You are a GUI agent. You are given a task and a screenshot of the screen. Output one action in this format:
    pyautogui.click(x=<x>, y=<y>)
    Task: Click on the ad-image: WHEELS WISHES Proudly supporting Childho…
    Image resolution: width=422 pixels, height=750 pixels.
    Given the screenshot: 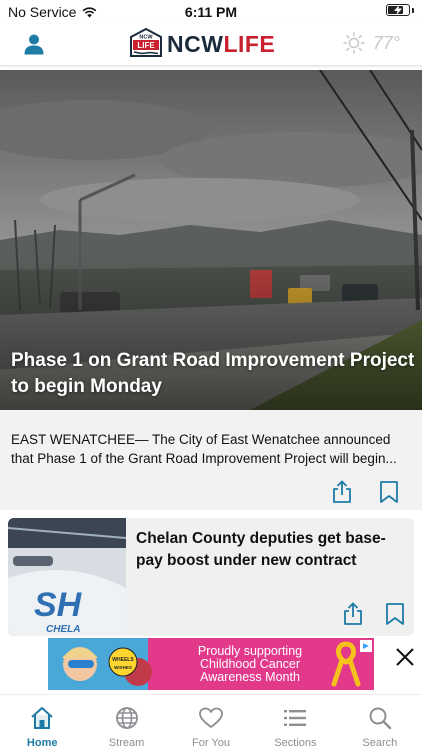 What is the action you would take?
    pyautogui.click(x=211, y=664)
    